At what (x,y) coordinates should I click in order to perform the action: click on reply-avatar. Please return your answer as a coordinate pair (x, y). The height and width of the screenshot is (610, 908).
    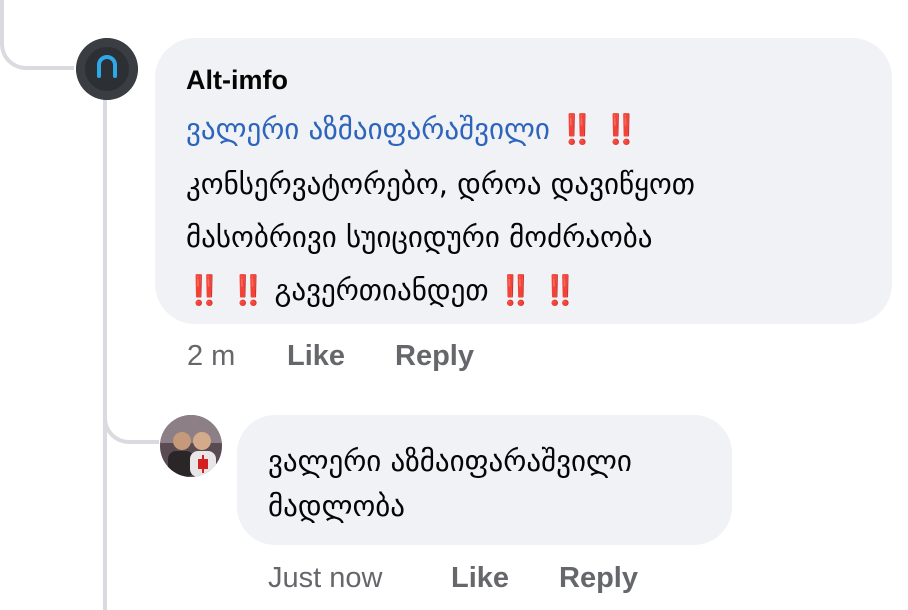
    Looking at the image, I should click on (191, 446).